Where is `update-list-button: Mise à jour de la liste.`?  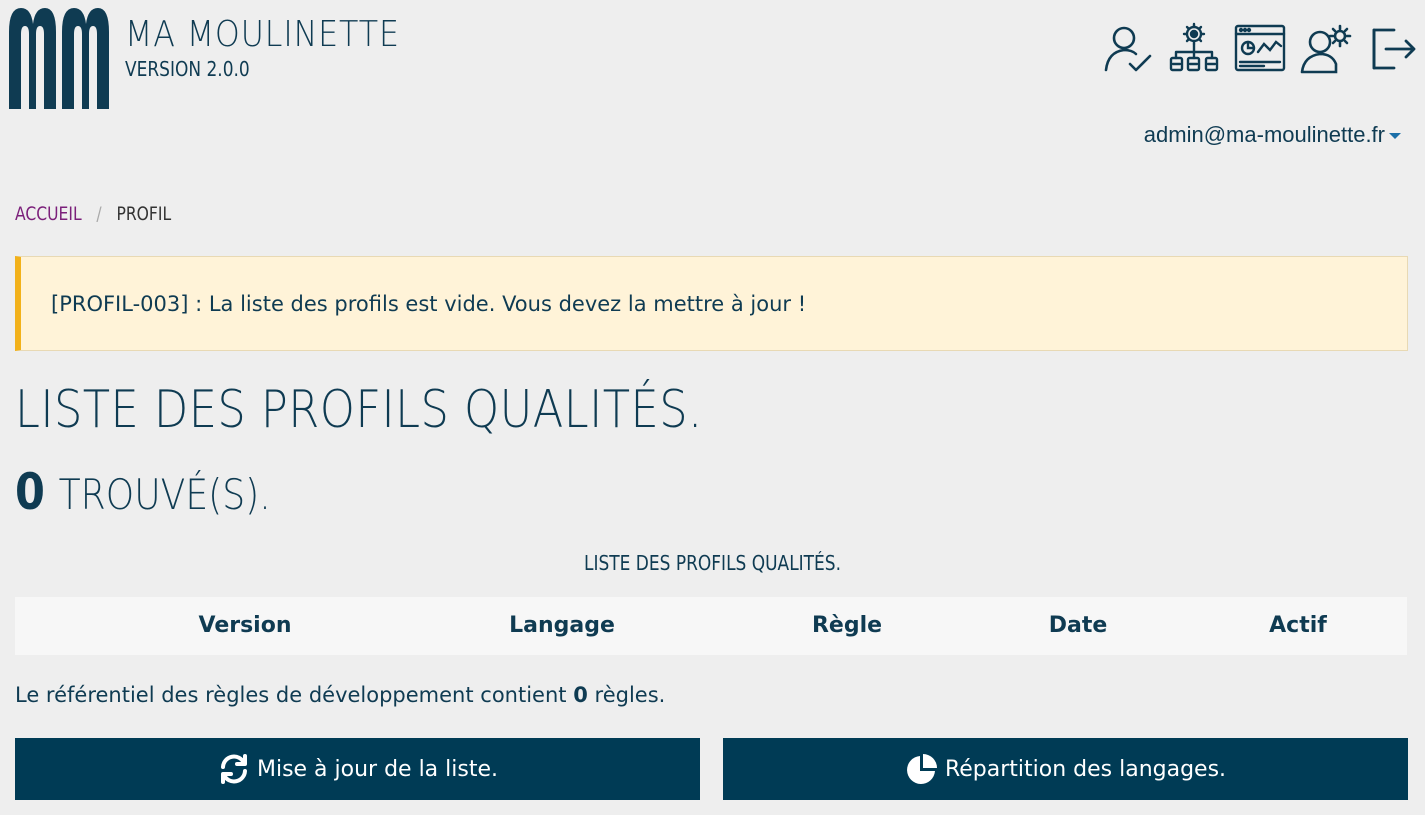 update-list-button: Mise à jour de la liste. is located at coordinates (357, 769).